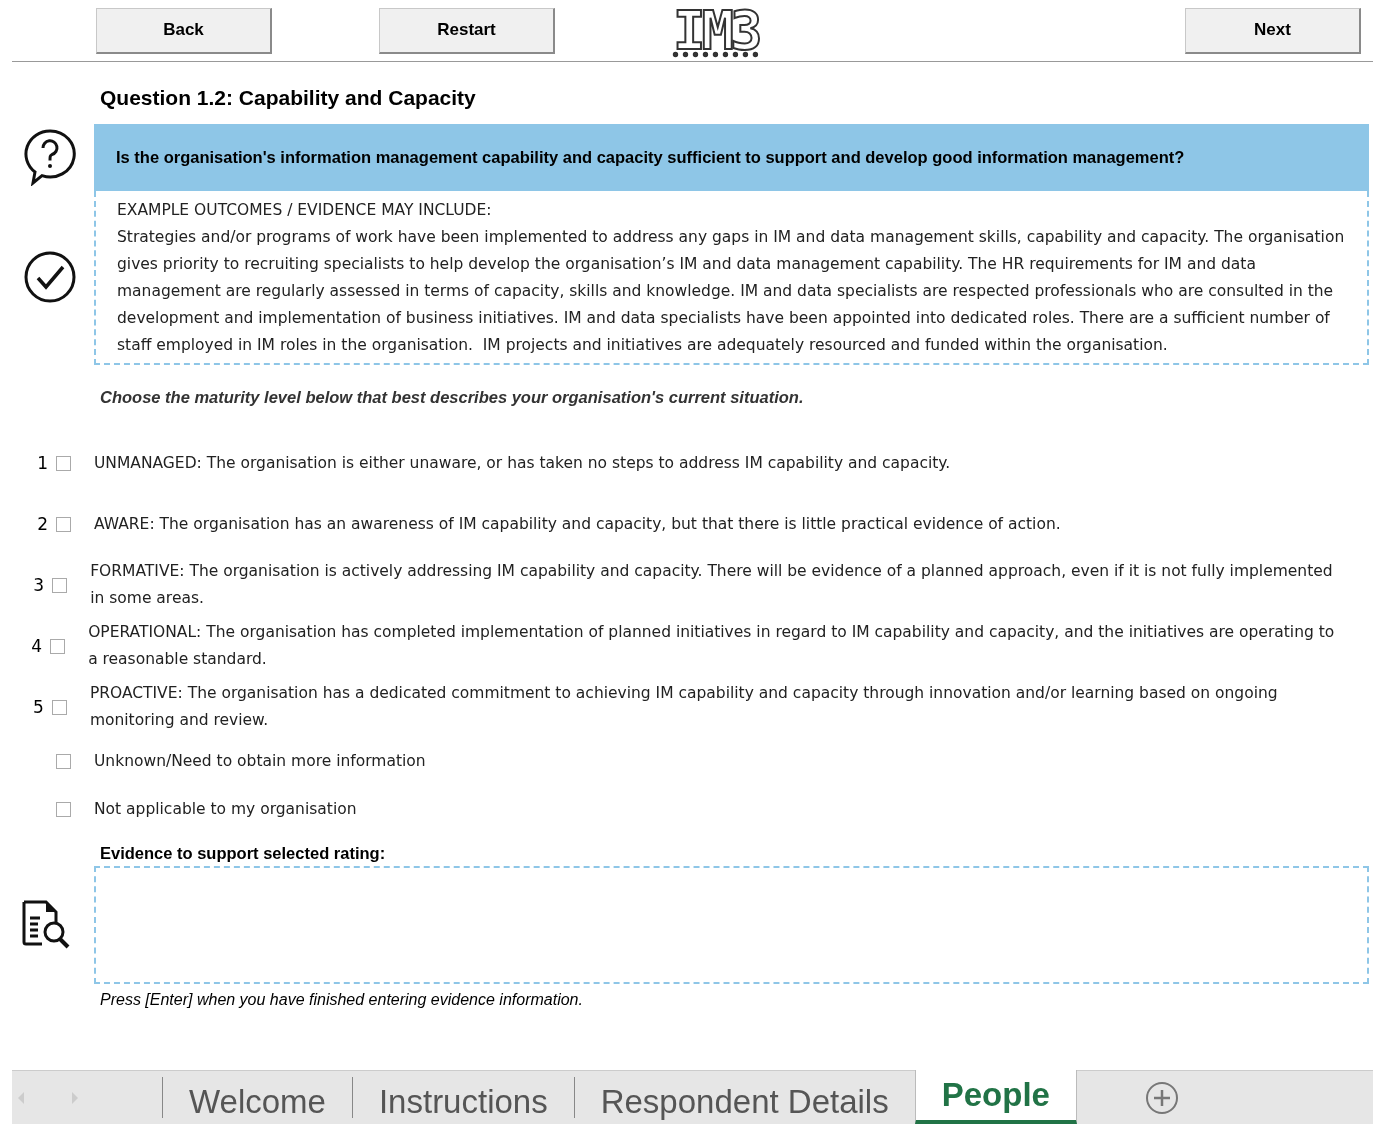 The height and width of the screenshot is (1124, 1373). Describe the element at coordinates (288, 98) in the screenshot. I see `question-title: Question 1.2: Capability and Capacity` at that location.